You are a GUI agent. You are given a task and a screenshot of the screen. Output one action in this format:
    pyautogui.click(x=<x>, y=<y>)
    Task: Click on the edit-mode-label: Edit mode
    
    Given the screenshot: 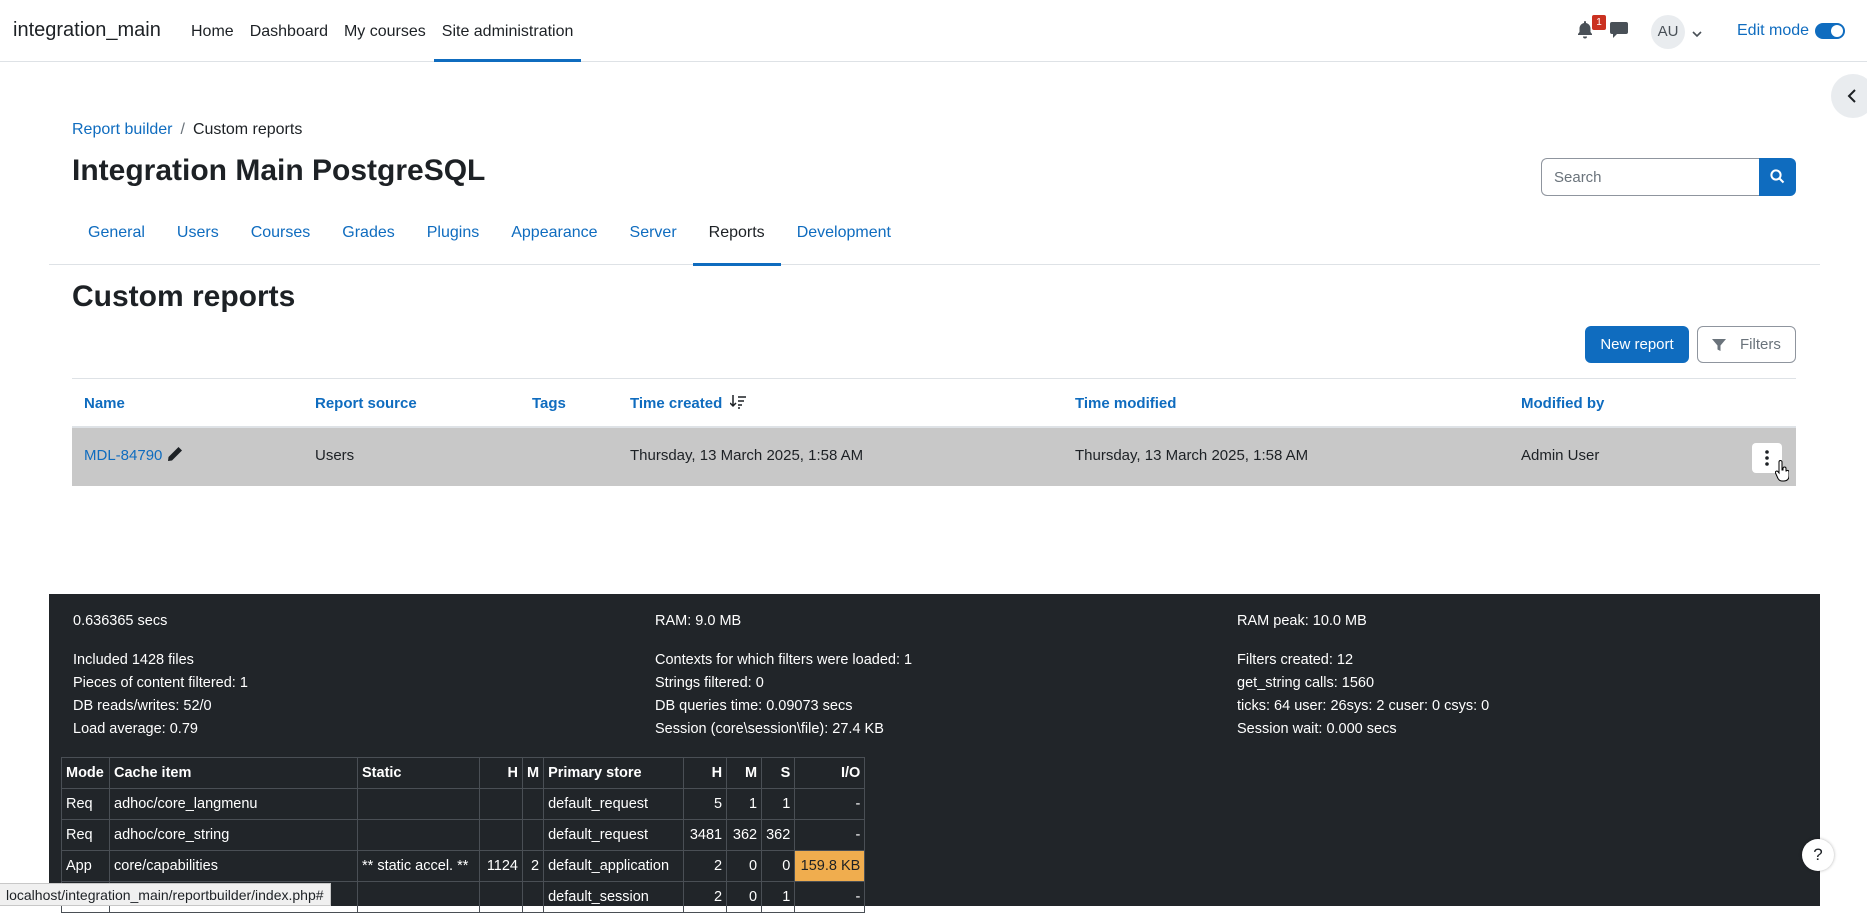 What is the action you would take?
    pyautogui.click(x=1773, y=30)
    